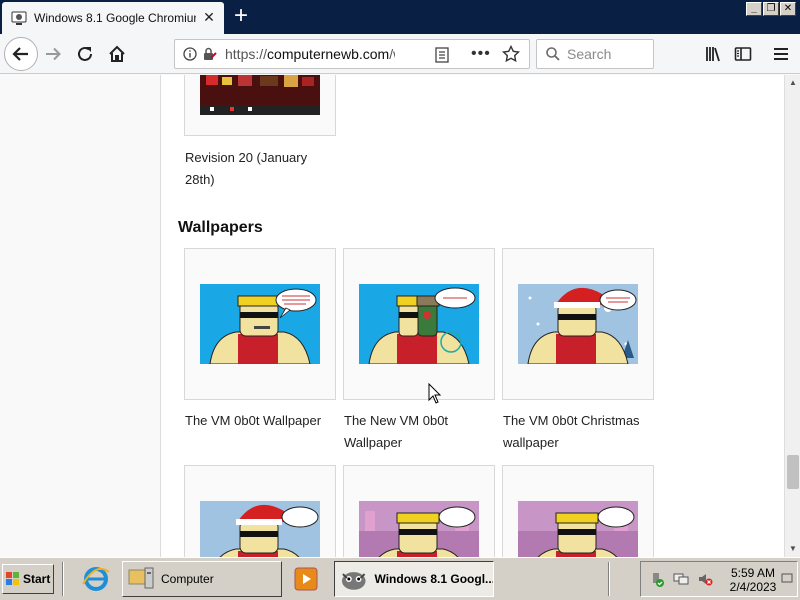 The image size is (800, 600). What do you see at coordinates (396, 431) in the screenshot?
I see `wallpaper-caption: The New VM 0b0t Wallpaper` at bounding box center [396, 431].